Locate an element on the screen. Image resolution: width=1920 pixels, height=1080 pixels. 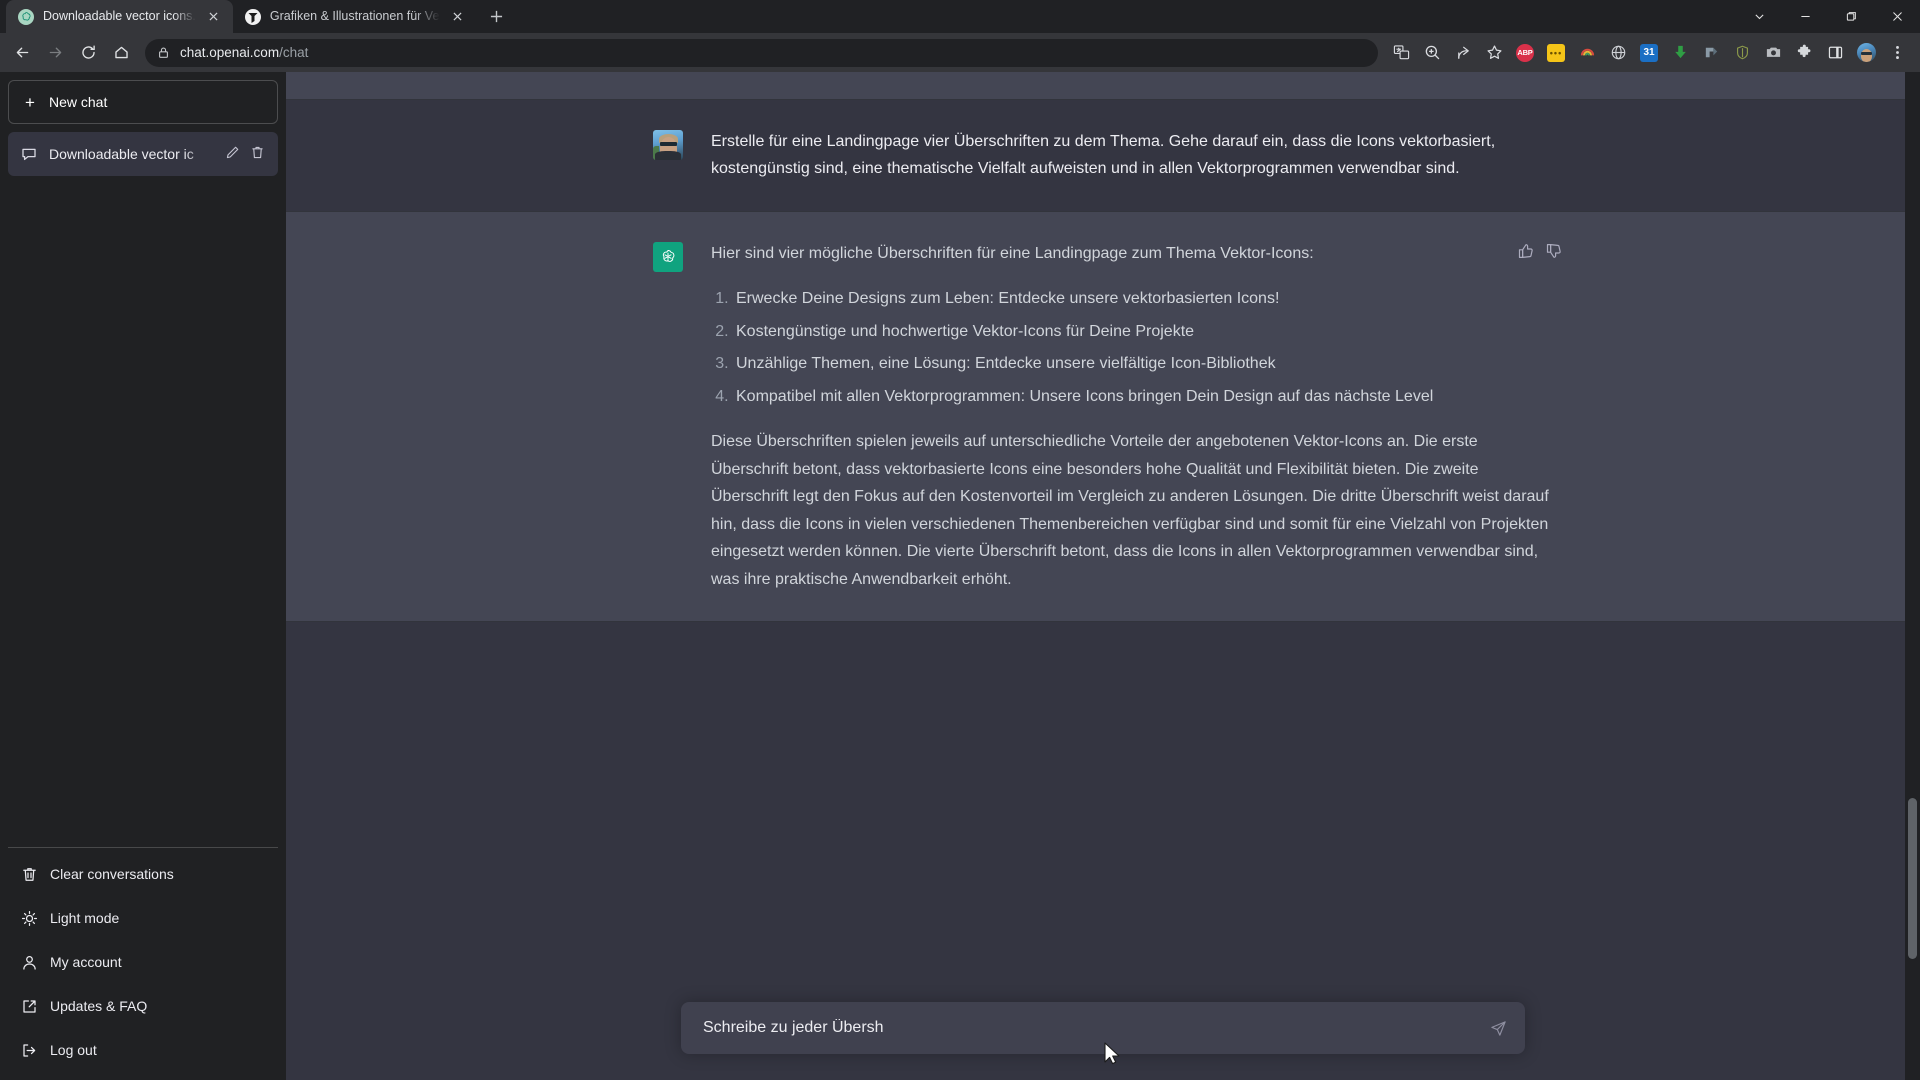
sidepanel-icon is located at coordinates (1835, 53).